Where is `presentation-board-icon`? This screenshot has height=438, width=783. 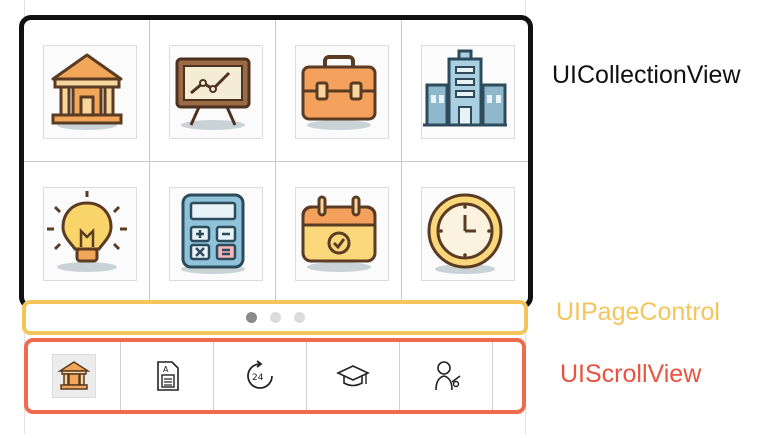 presentation-board-icon is located at coordinates (212, 93).